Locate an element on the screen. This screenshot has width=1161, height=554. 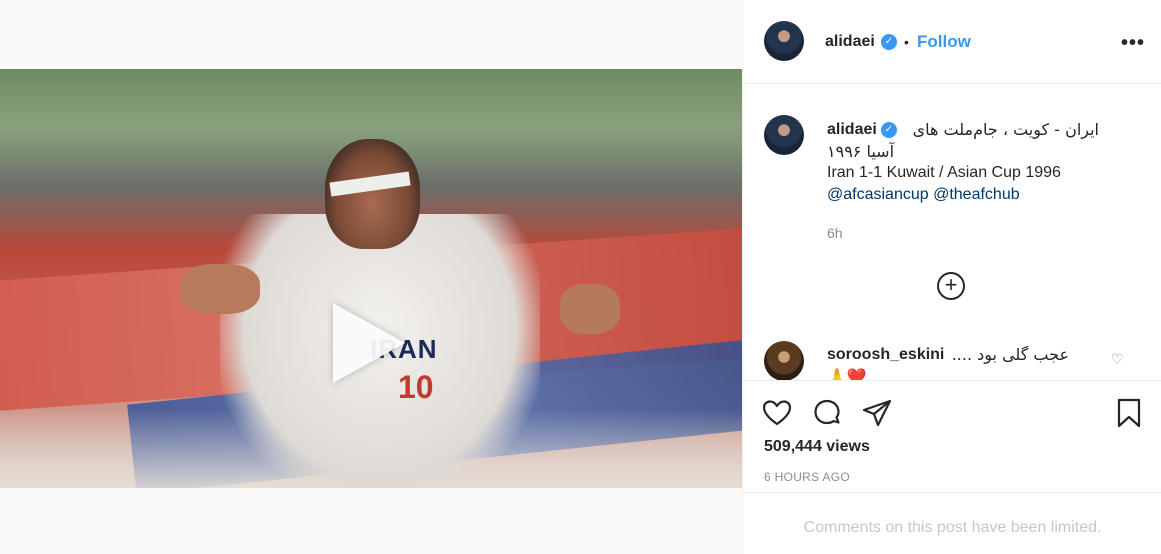
view-count: 509,444 views is located at coordinates (817, 447).